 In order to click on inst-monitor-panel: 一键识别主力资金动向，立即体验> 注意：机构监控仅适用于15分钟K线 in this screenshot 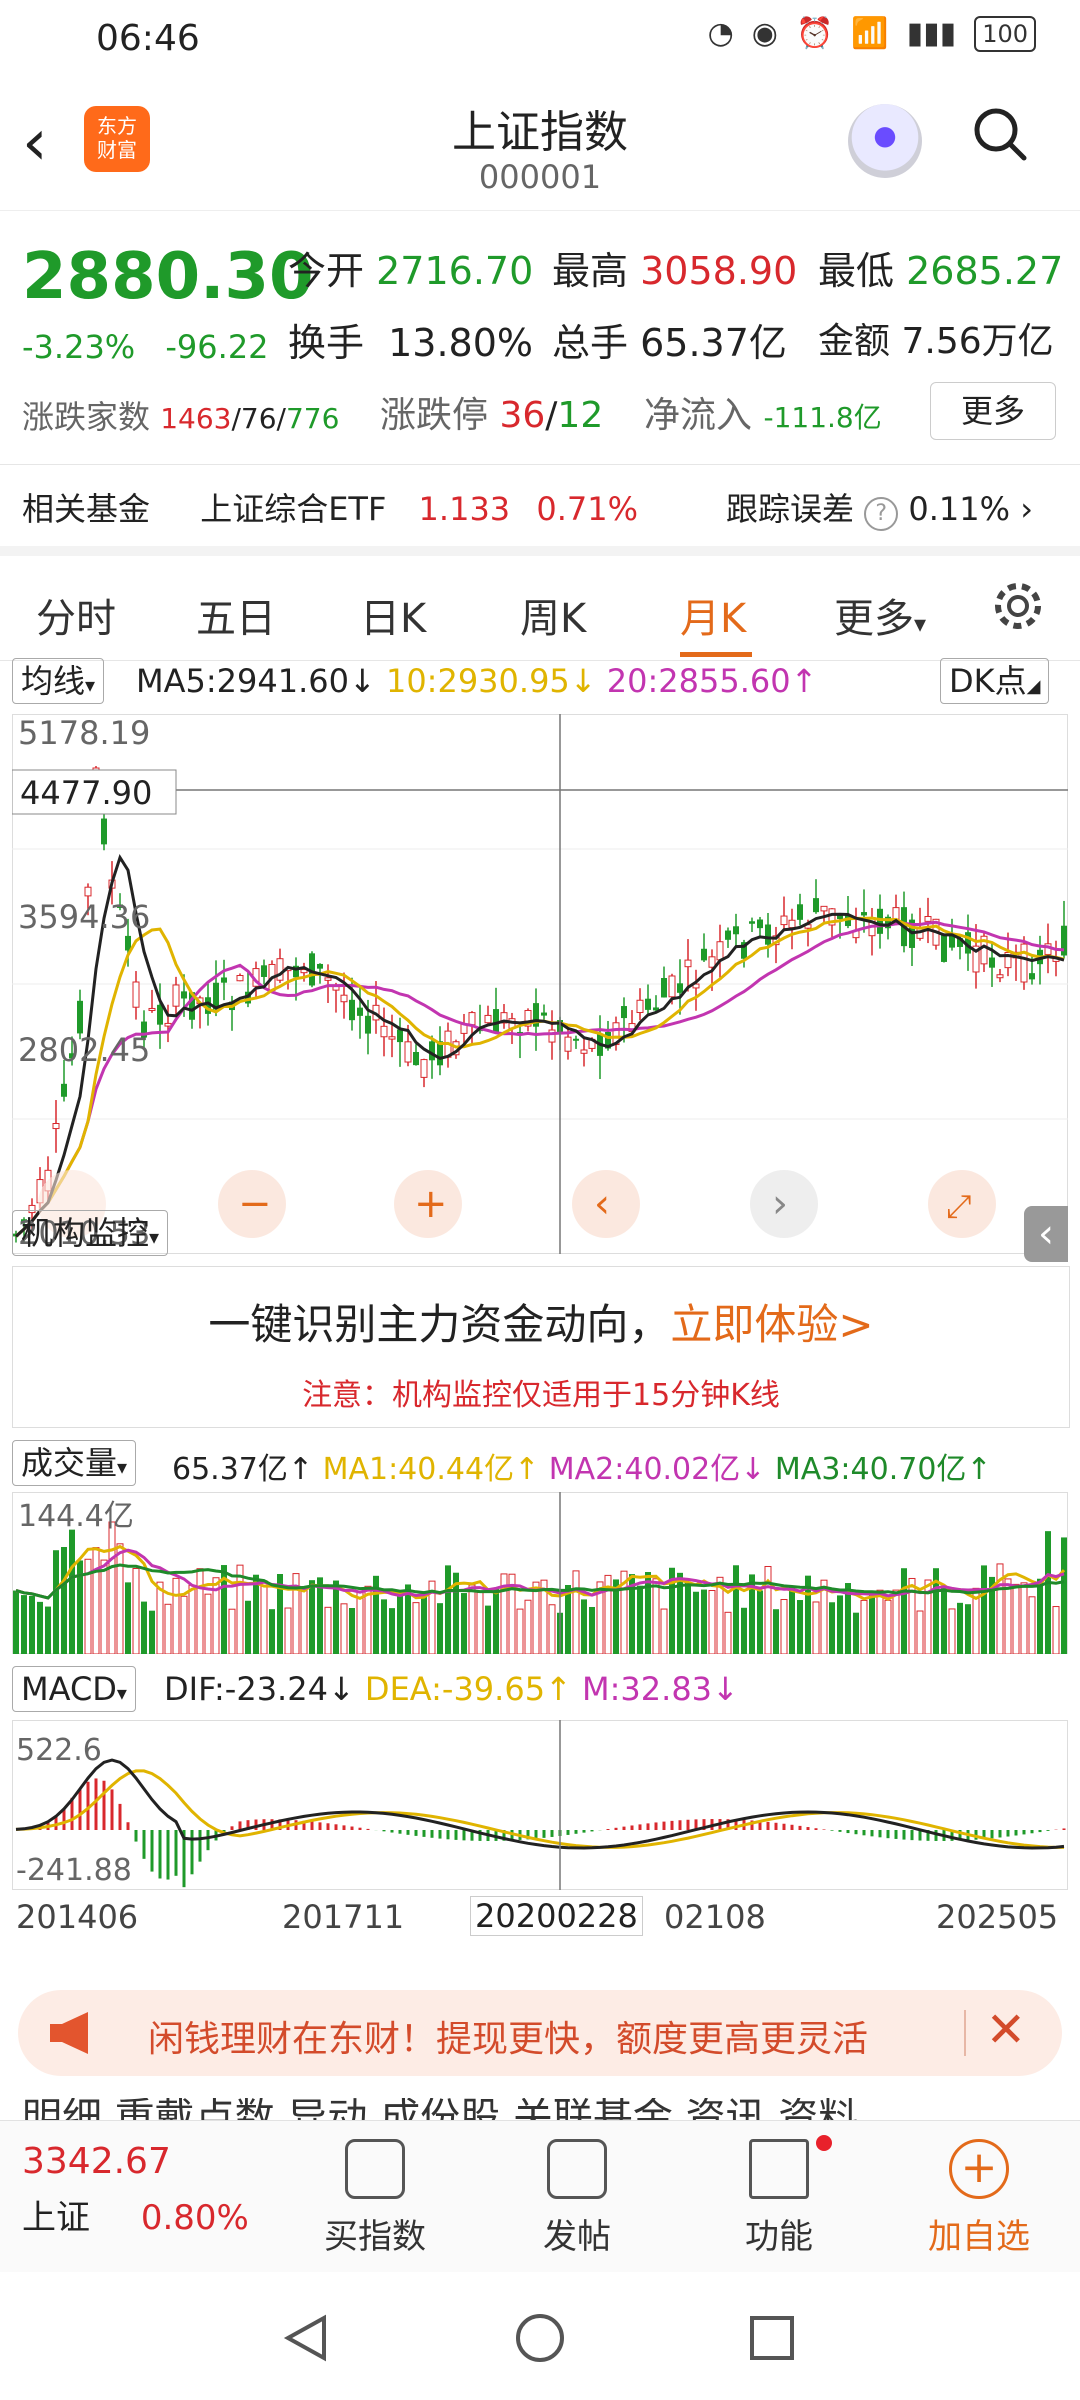, I will do `click(541, 1347)`.